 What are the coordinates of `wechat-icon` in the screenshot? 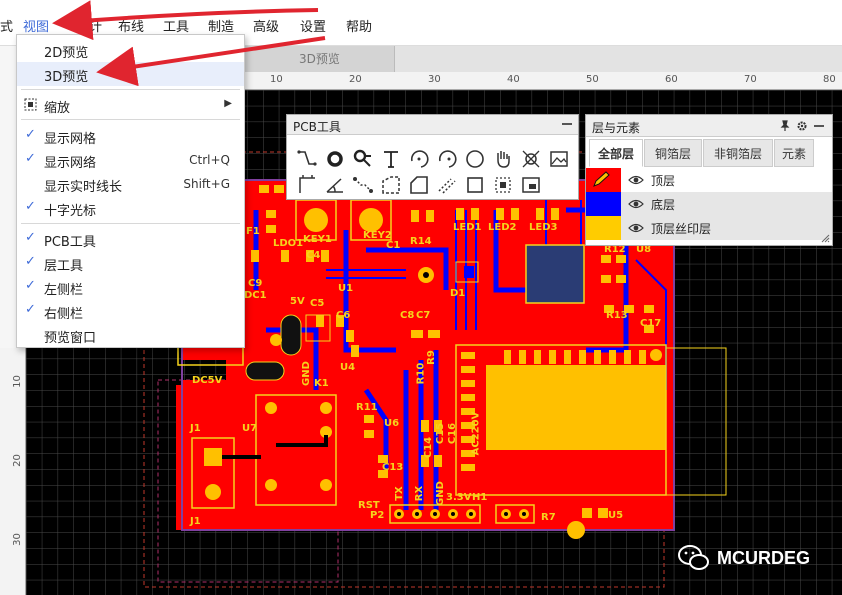 It's located at (693, 557).